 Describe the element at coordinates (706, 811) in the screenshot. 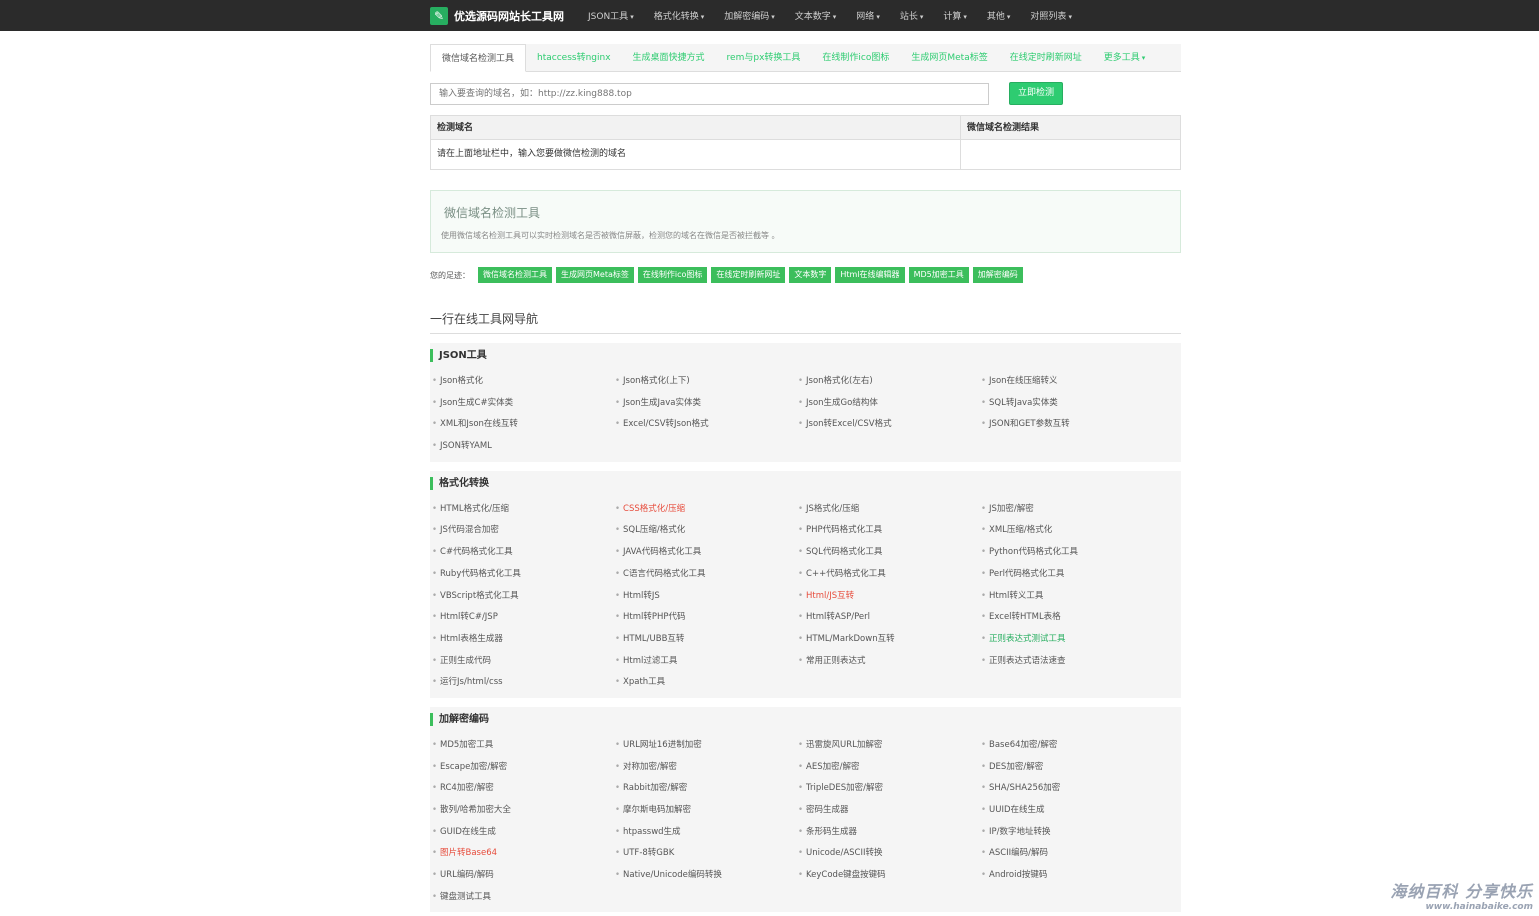

I see `tool-link: • 摩尔斯电码加解密` at that location.